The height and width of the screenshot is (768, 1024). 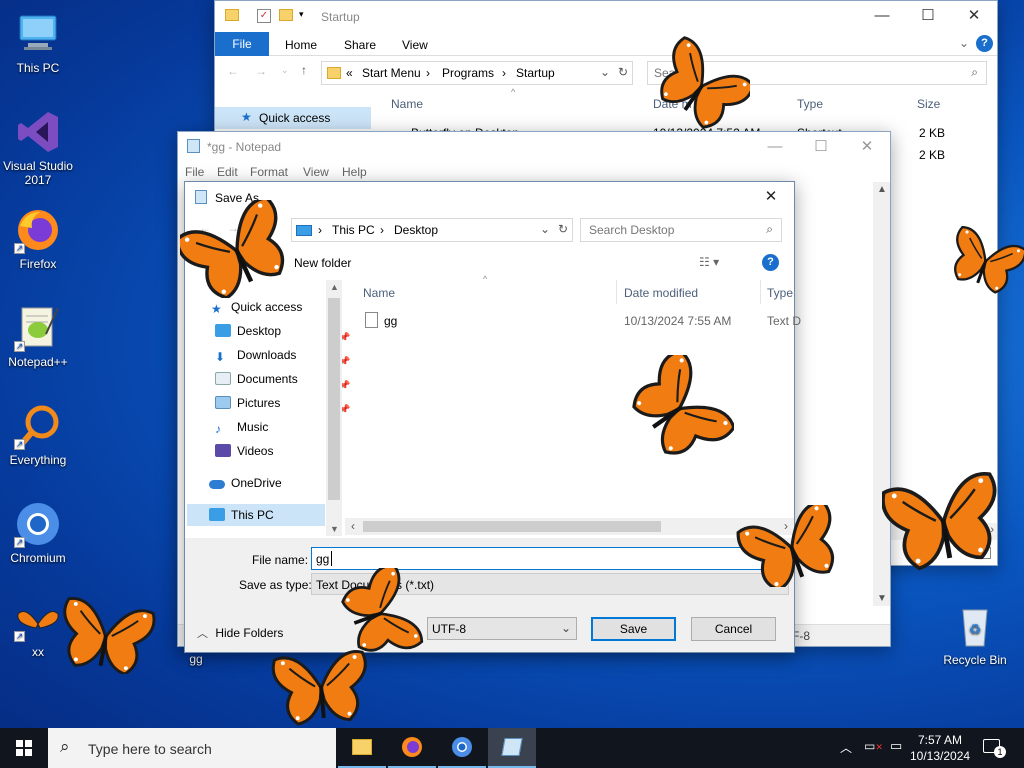 I want to click on desktop-icon-xx: ↗ xx, so click(x=38, y=632).